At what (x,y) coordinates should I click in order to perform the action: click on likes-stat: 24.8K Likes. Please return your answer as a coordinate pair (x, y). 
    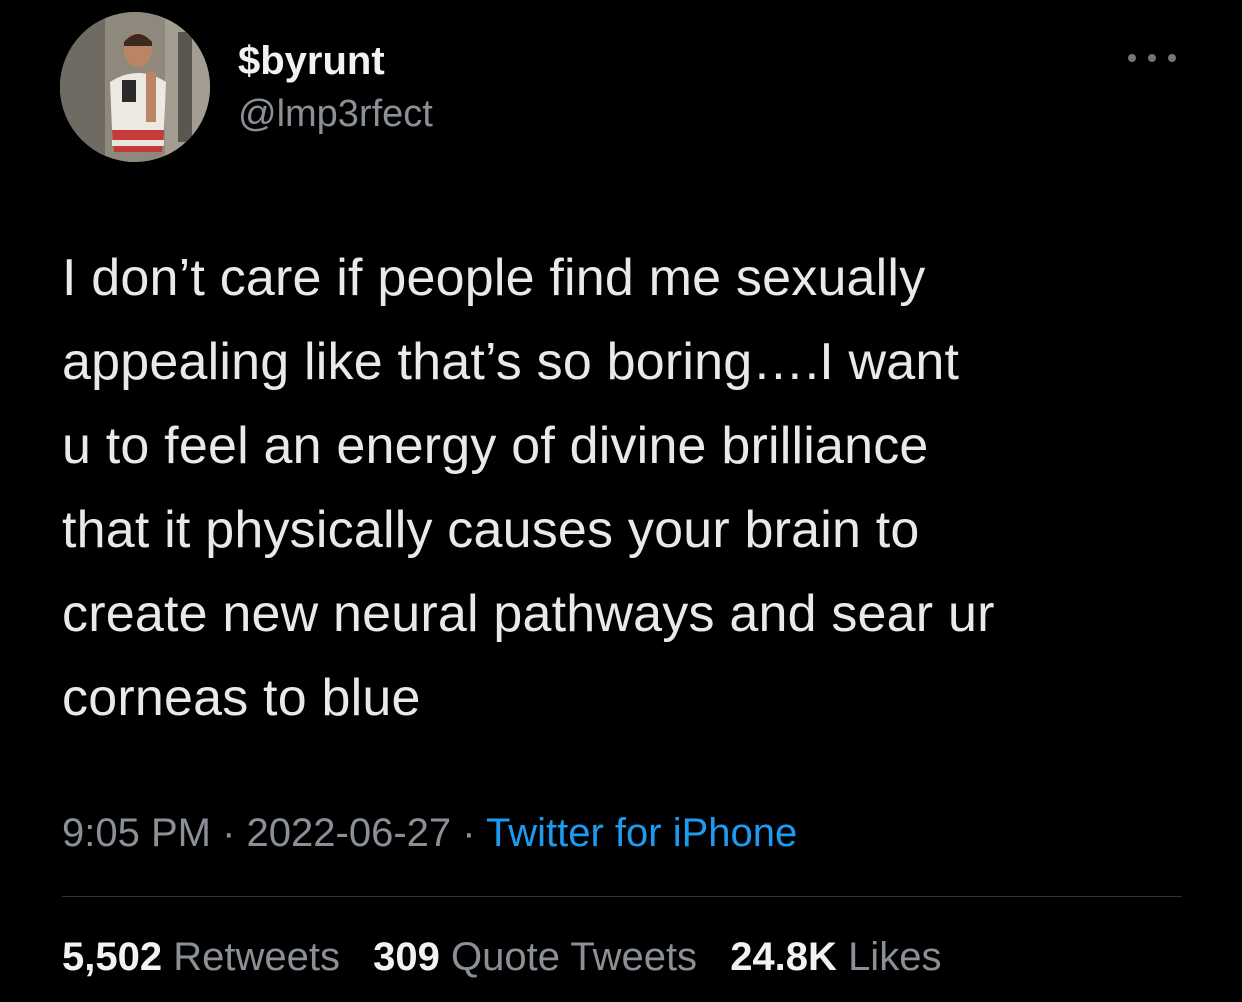
    Looking at the image, I should click on (835, 957).